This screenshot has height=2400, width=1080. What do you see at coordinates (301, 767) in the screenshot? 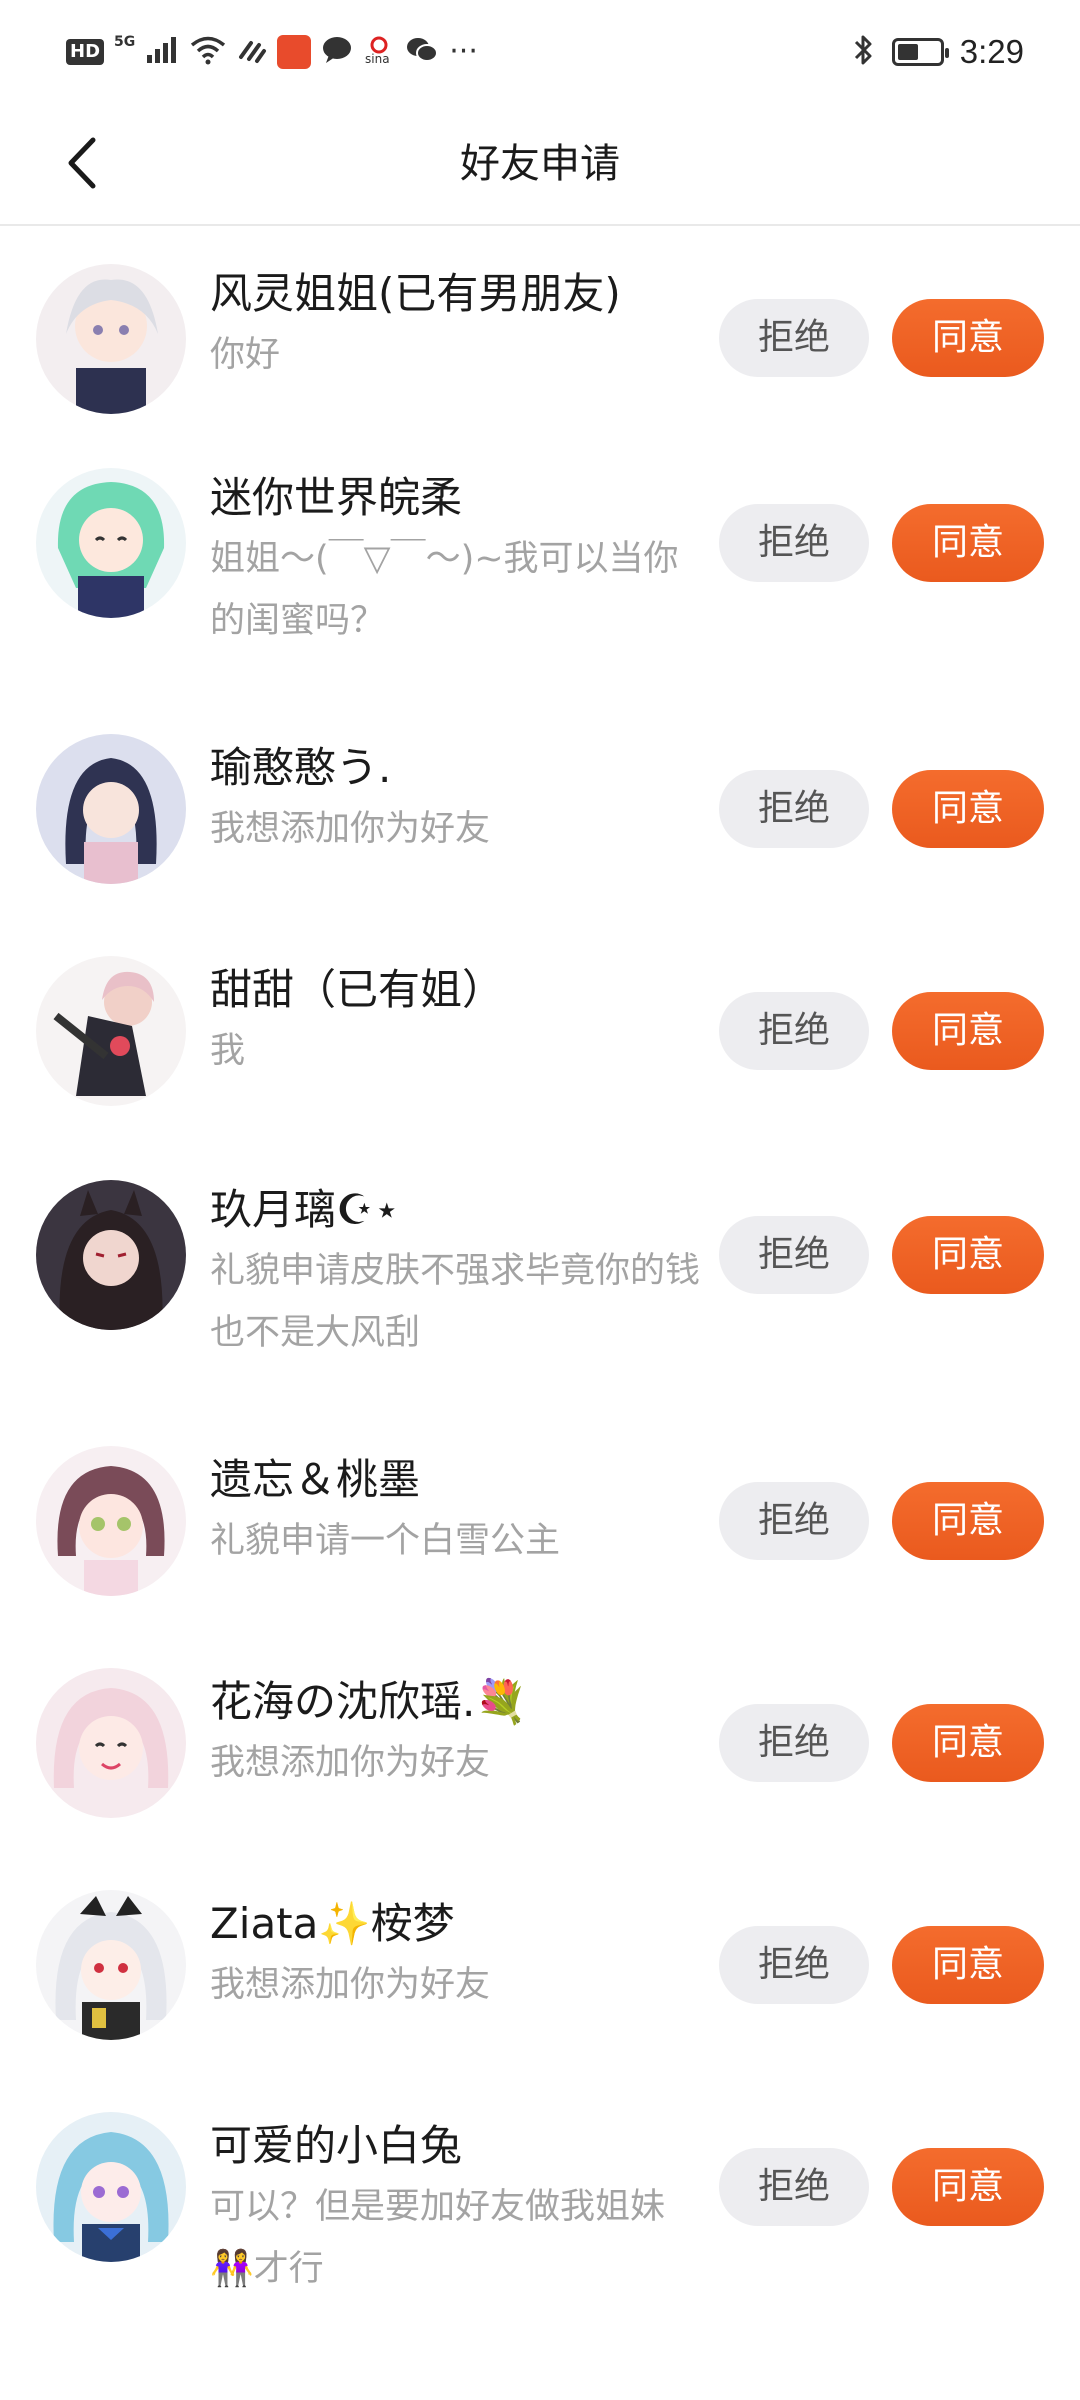
I see `requester-name: 瑜憨憨う.` at bounding box center [301, 767].